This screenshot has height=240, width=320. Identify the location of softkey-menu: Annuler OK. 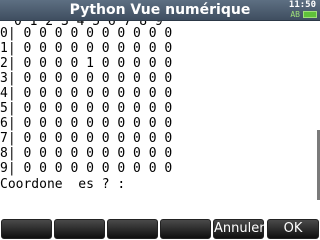
(160, 229).